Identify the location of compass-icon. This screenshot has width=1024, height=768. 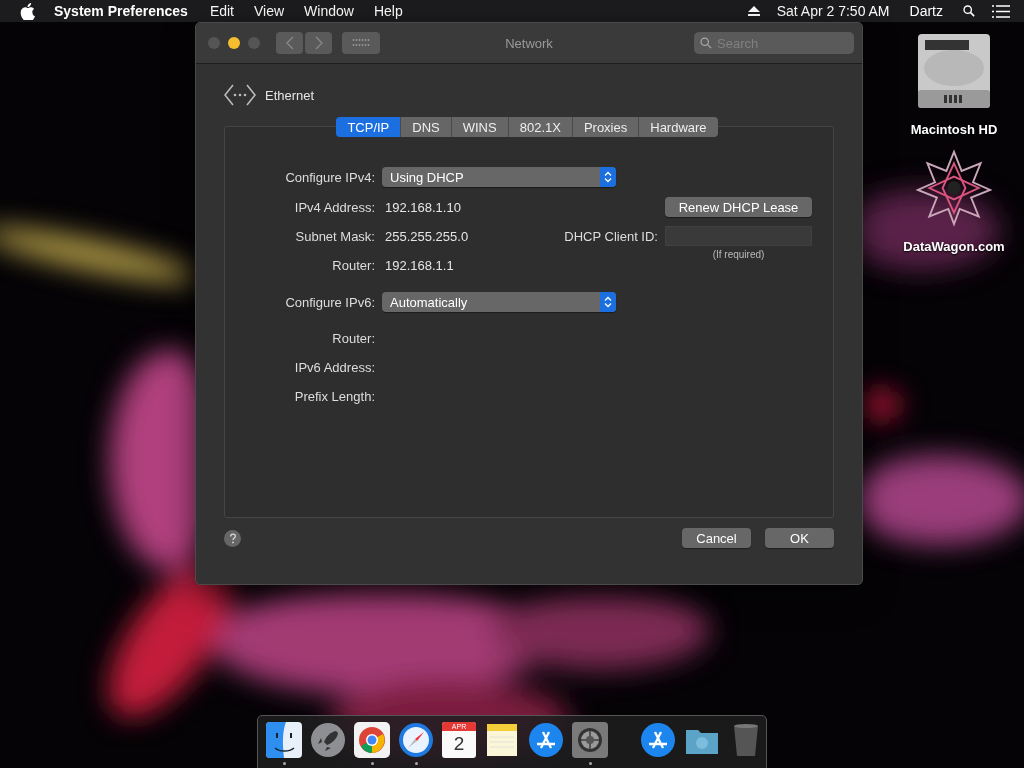
(416, 740).